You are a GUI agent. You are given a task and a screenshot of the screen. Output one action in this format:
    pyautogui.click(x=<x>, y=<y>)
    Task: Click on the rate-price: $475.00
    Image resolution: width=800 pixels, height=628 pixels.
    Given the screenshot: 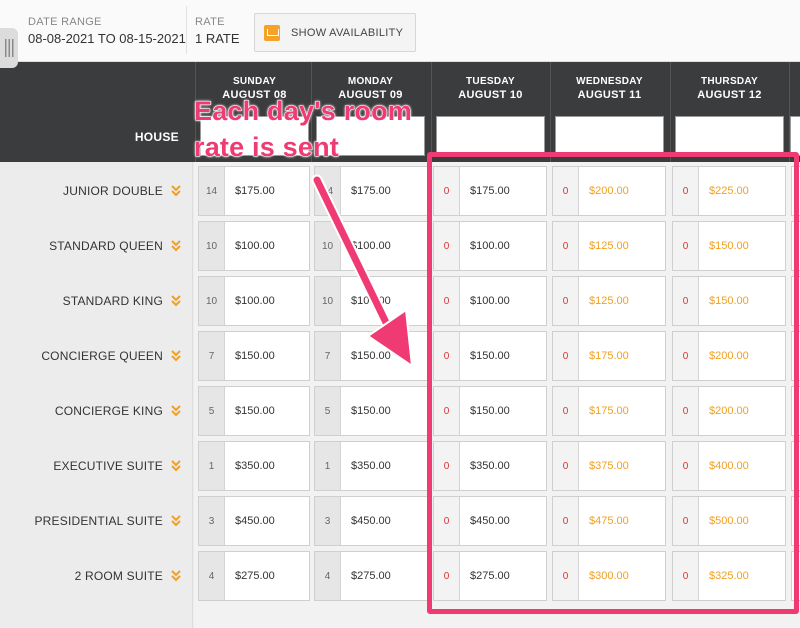 What is the action you would take?
    pyautogui.click(x=609, y=521)
    